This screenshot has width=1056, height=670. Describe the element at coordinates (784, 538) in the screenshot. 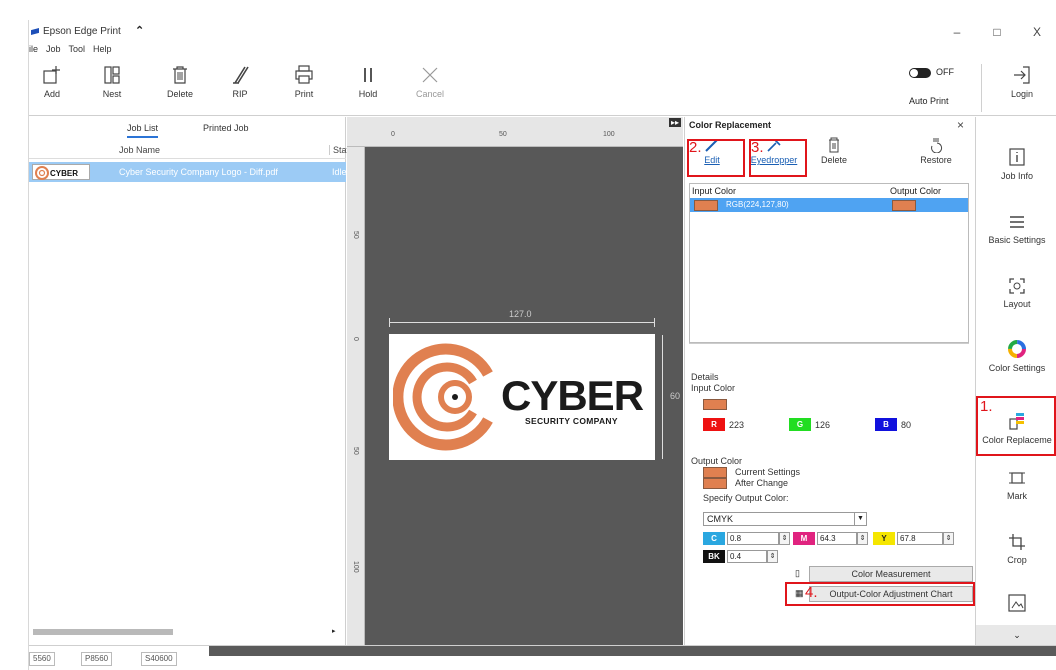

I see `c-spinner: ⇕` at that location.